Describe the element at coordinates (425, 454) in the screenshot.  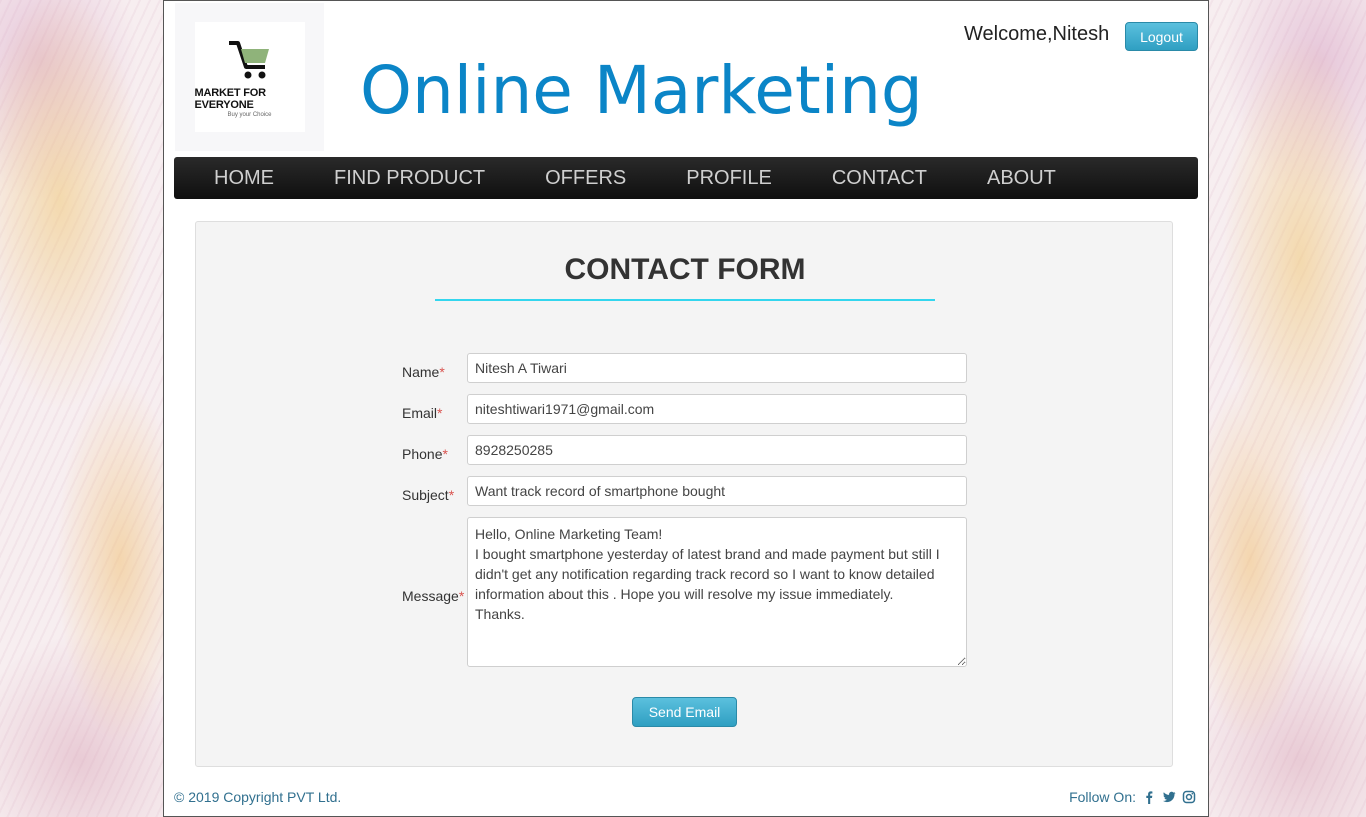
I see `phone-label: Phone*` at that location.